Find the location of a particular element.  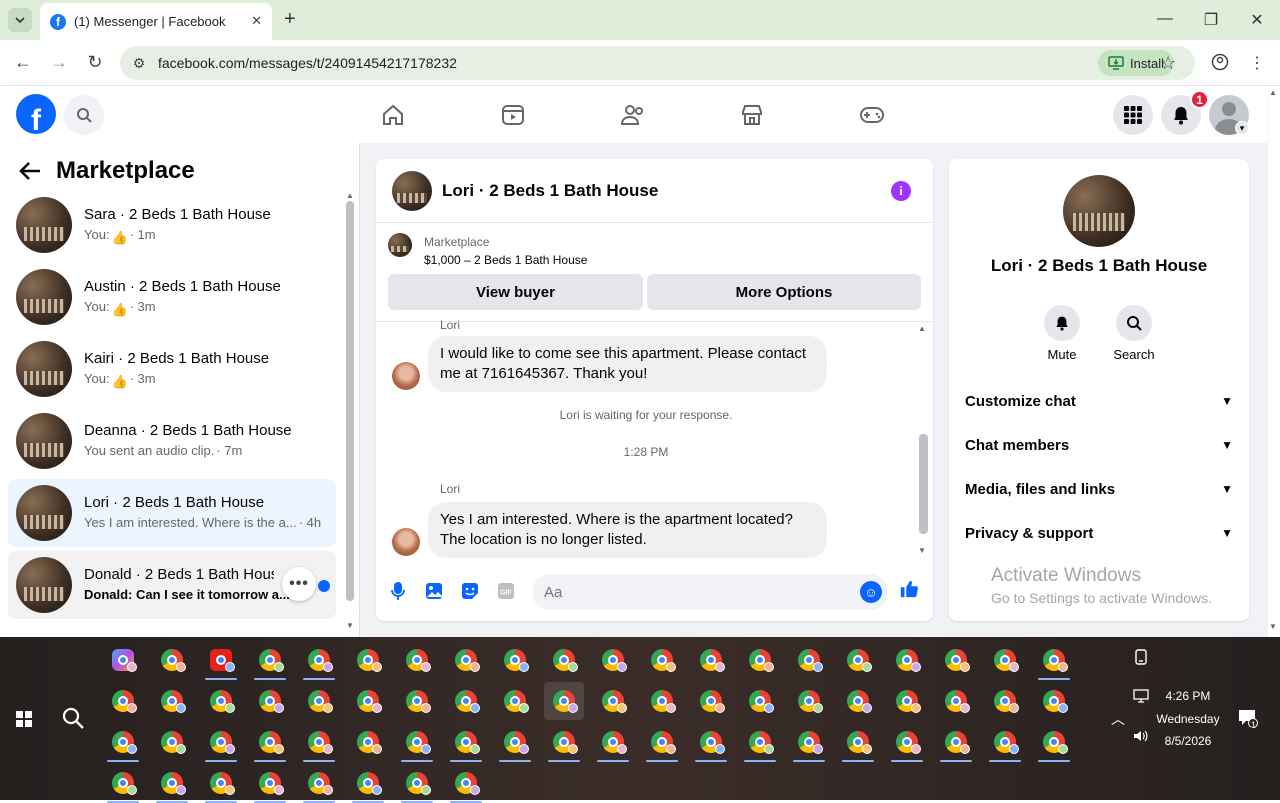

taskbar-search-icon is located at coordinates (73, 718).